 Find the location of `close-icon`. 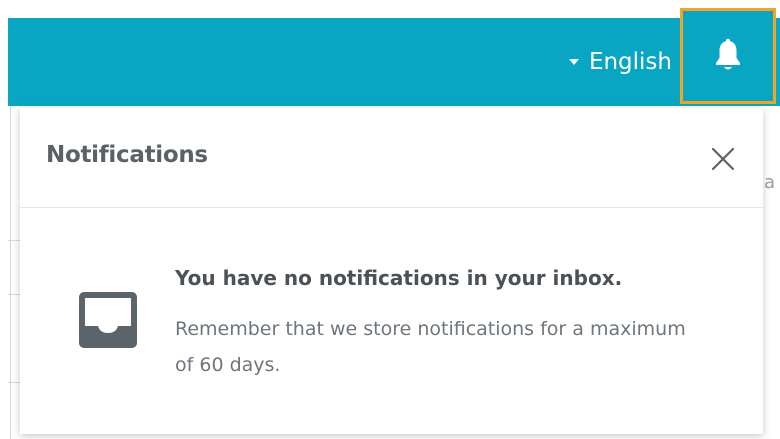

close-icon is located at coordinates (723, 159).